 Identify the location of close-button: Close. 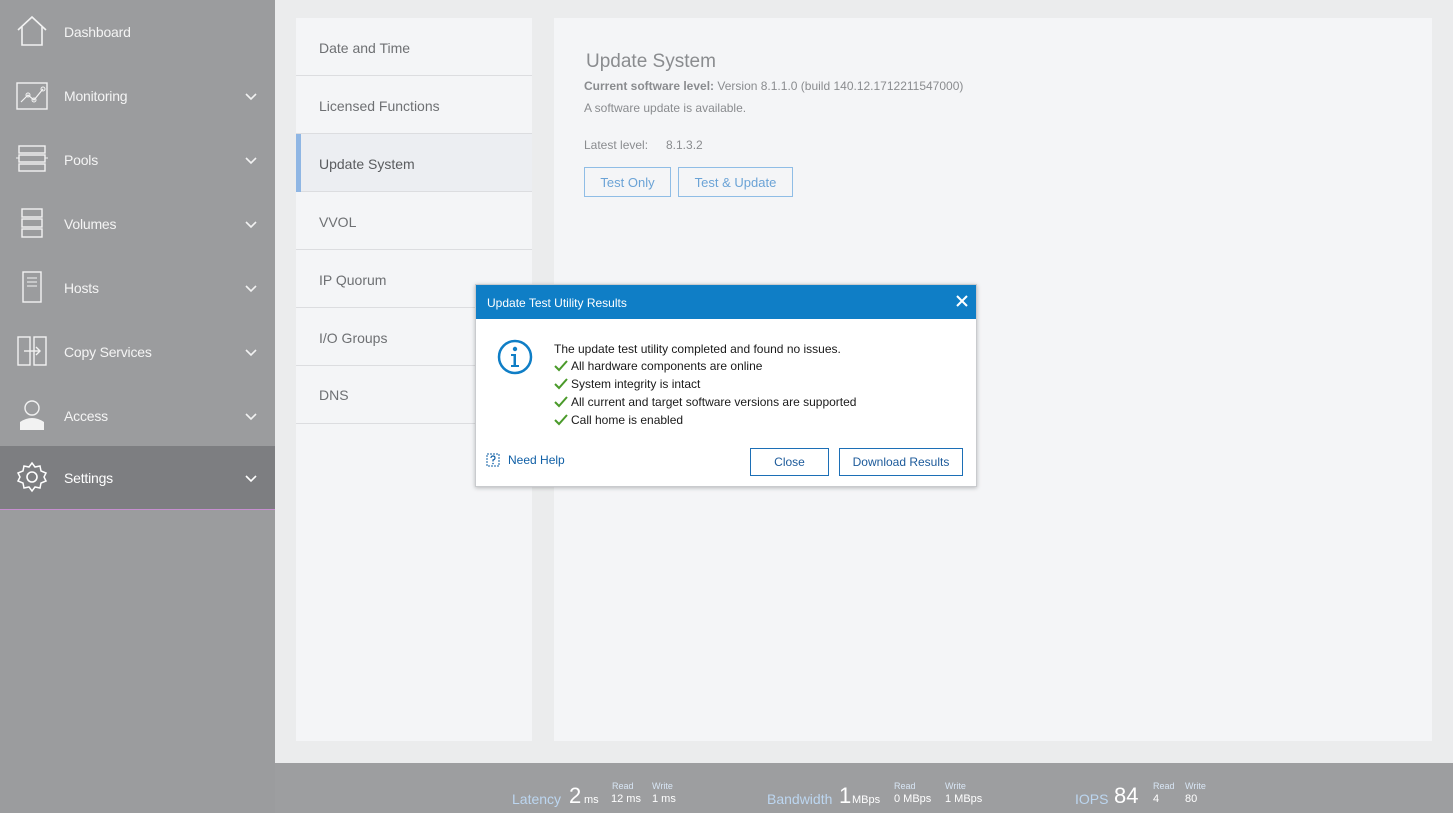
(789, 462).